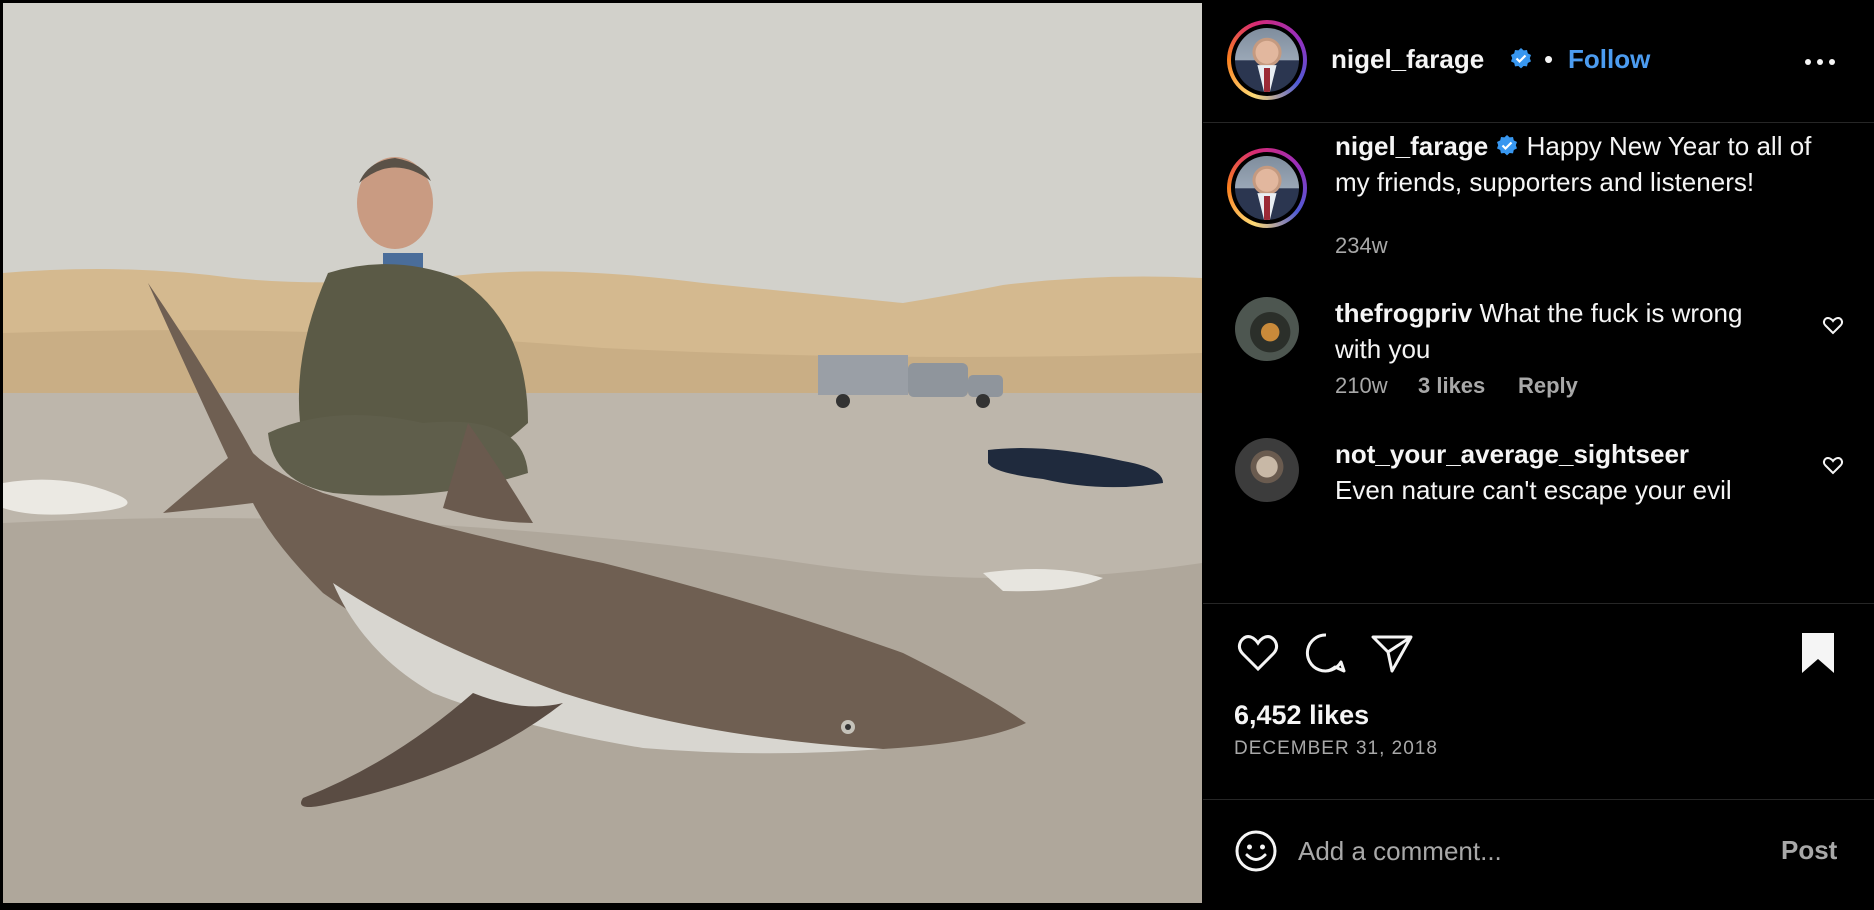  Describe the element at coordinates (1512, 454) in the screenshot. I see `comment-username: not_your_average_sightseer` at that location.